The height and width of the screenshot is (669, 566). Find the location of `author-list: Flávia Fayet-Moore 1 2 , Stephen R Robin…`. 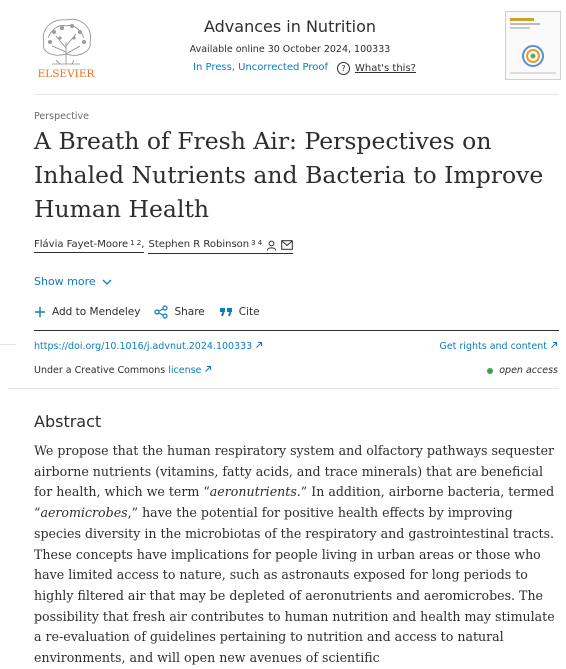

author-list: Flávia Fayet-Moore 1 2 , Stephen R Robin… is located at coordinates (164, 246).